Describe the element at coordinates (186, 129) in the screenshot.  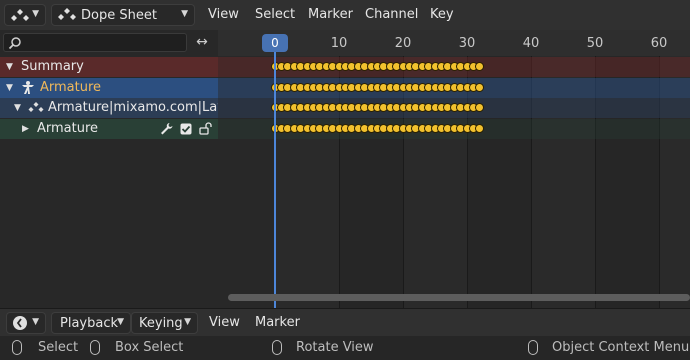
I see `checkbox-icon` at that location.